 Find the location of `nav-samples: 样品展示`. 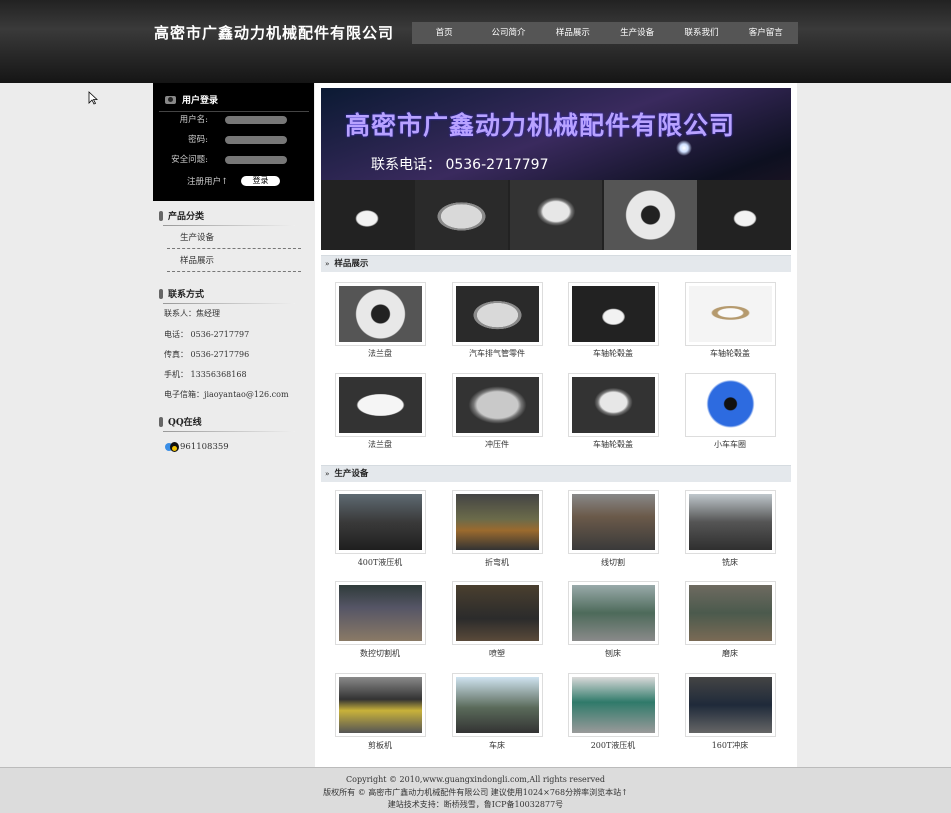

nav-samples: 样品展示 is located at coordinates (573, 33).